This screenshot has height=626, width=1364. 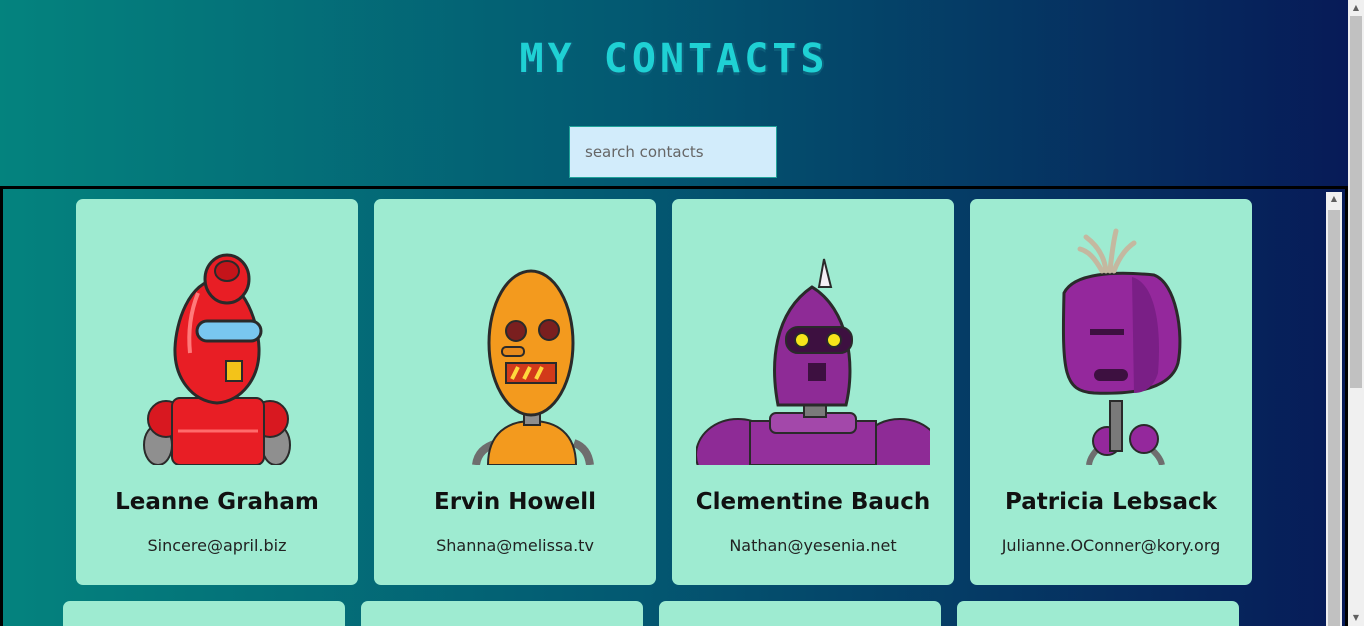 I want to click on contact-name: Ervin Howell, so click(x=515, y=502).